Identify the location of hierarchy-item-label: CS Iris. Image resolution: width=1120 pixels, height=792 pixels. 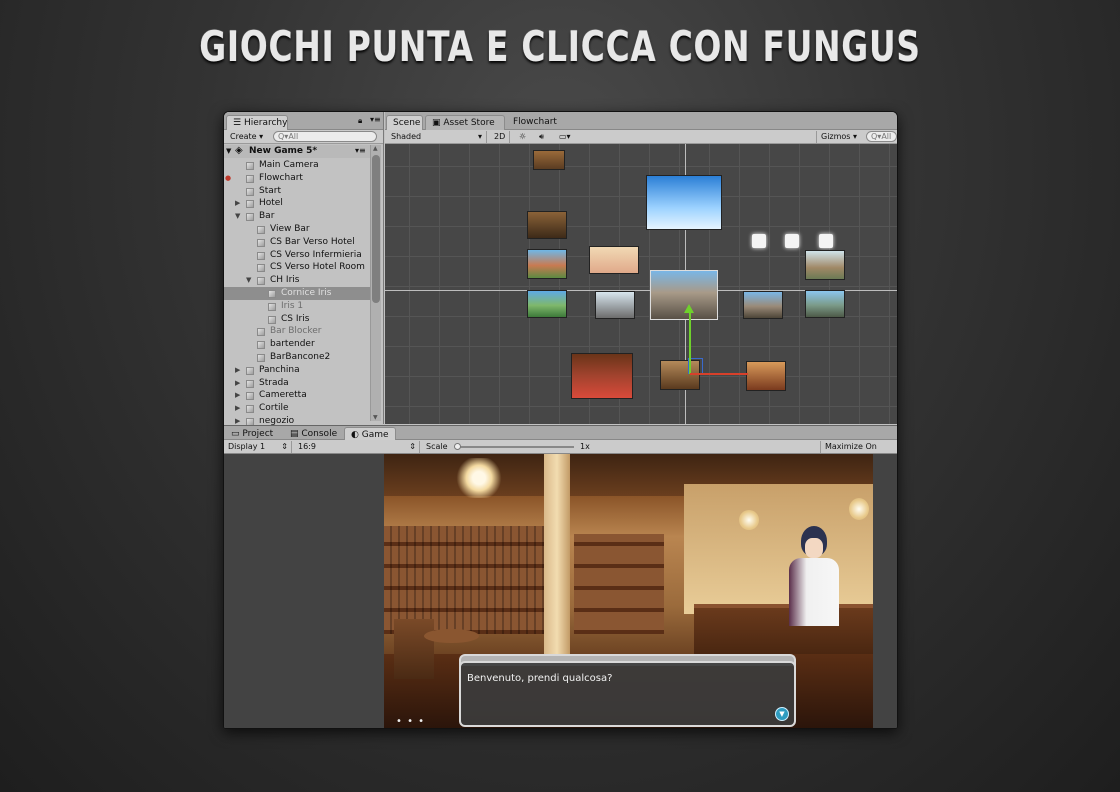
(295, 318).